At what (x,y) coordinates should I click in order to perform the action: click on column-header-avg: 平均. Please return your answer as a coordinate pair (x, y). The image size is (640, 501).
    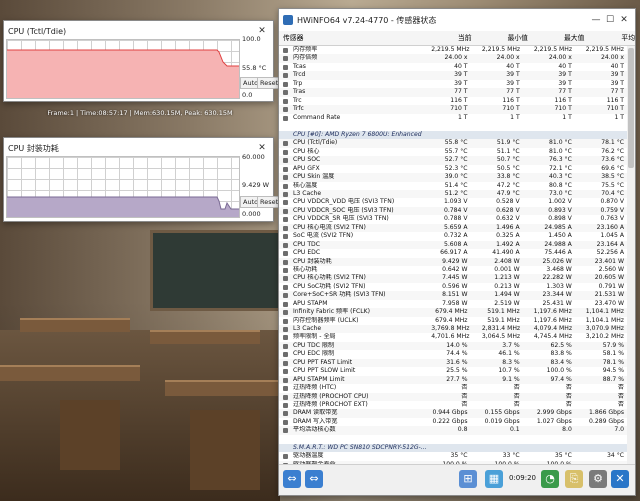
    Looking at the image, I should click on (609, 38).